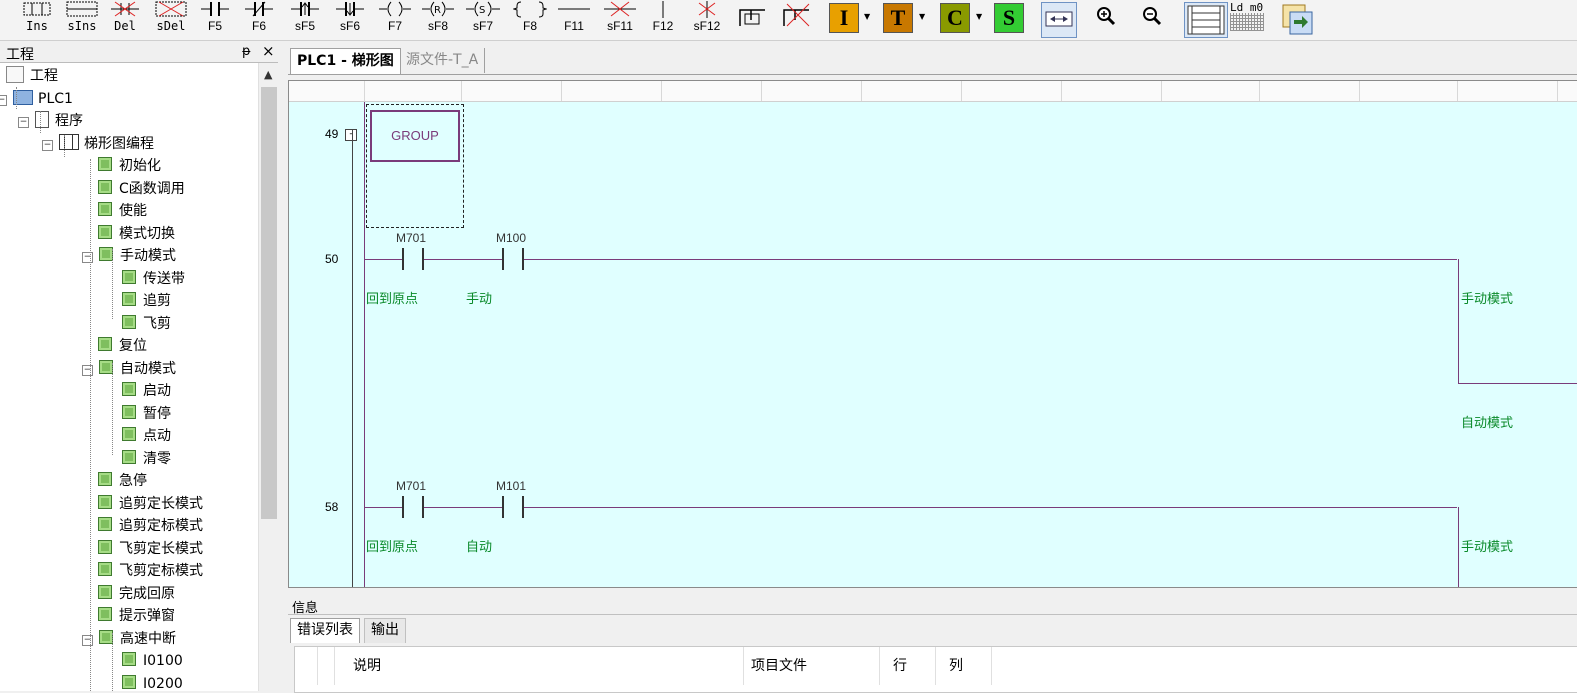 Image resolution: width=1577 pixels, height=693 pixels. Describe the element at coordinates (122, 211) in the screenshot. I see `tree-item: 使能` at that location.